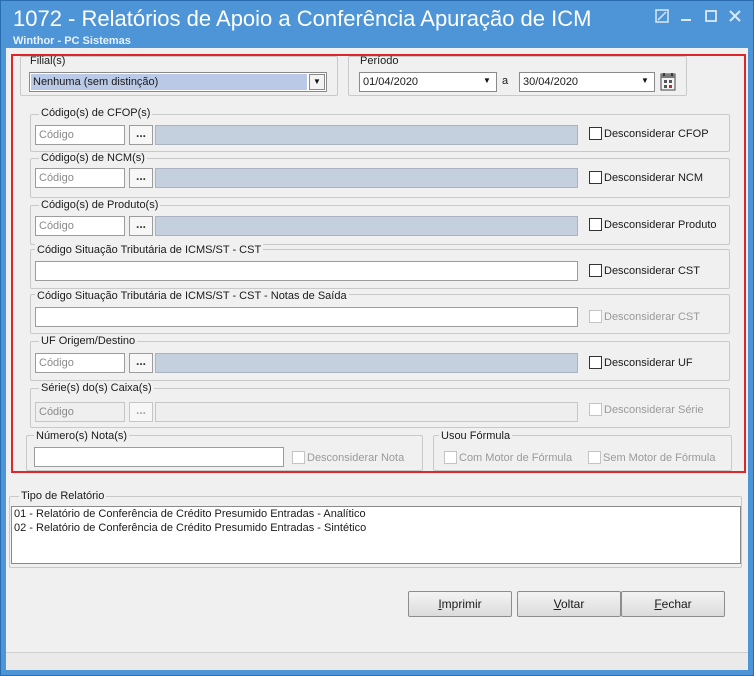 The height and width of the screenshot is (676, 754). I want to click on voltar-mnemonic: V, so click(557, 604).